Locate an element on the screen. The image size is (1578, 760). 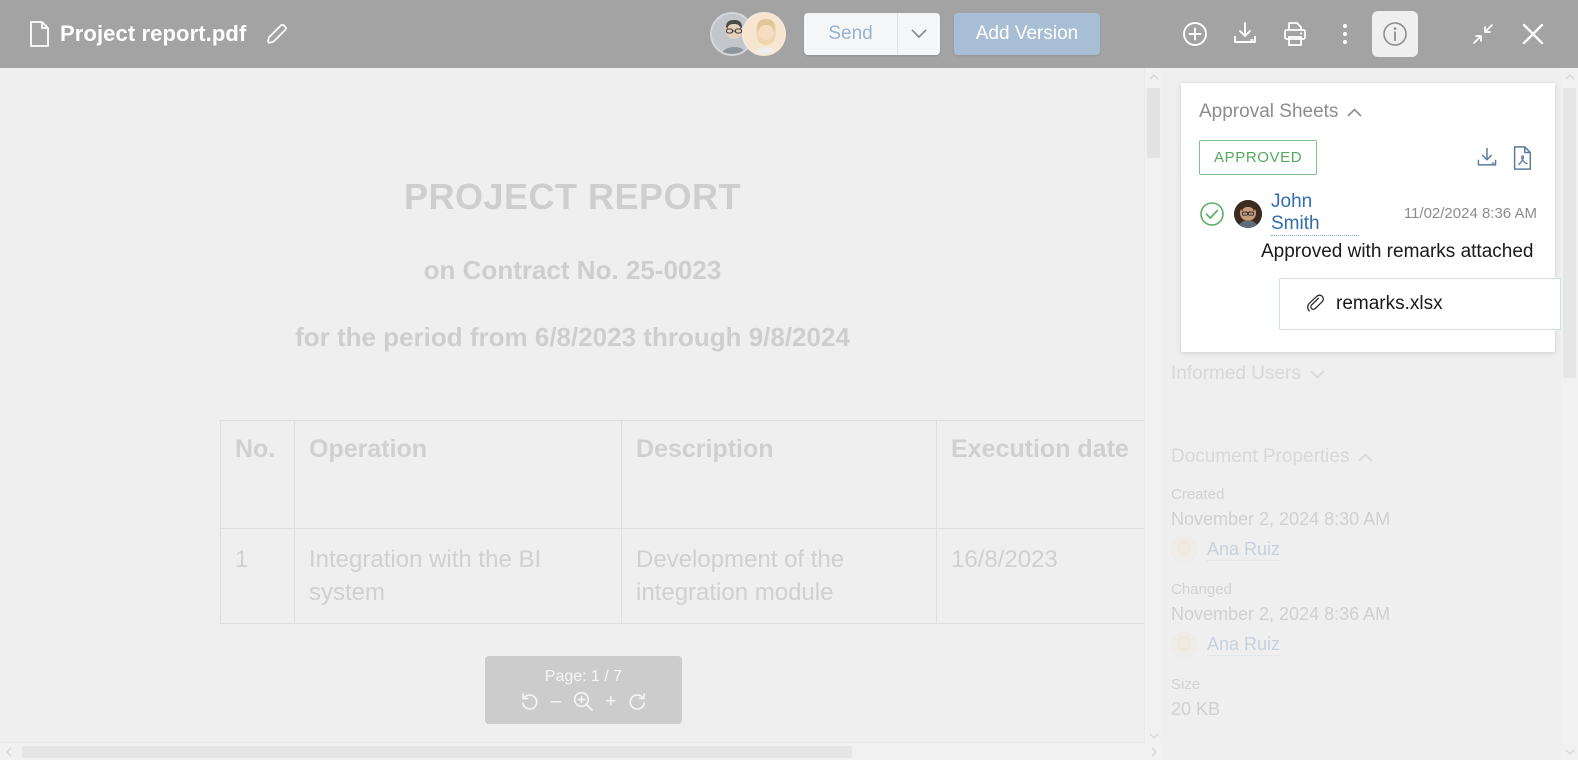
created-by-name: Ana Ruiz is located at coordinates (1244, 550).